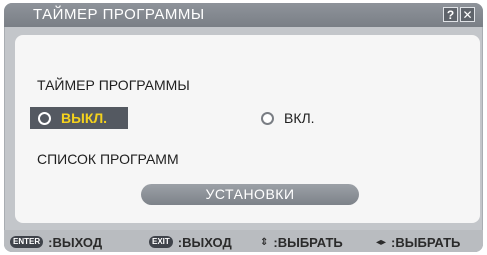  I want to click on exit-action-label: :ВЫХОД, so click(204, 242).